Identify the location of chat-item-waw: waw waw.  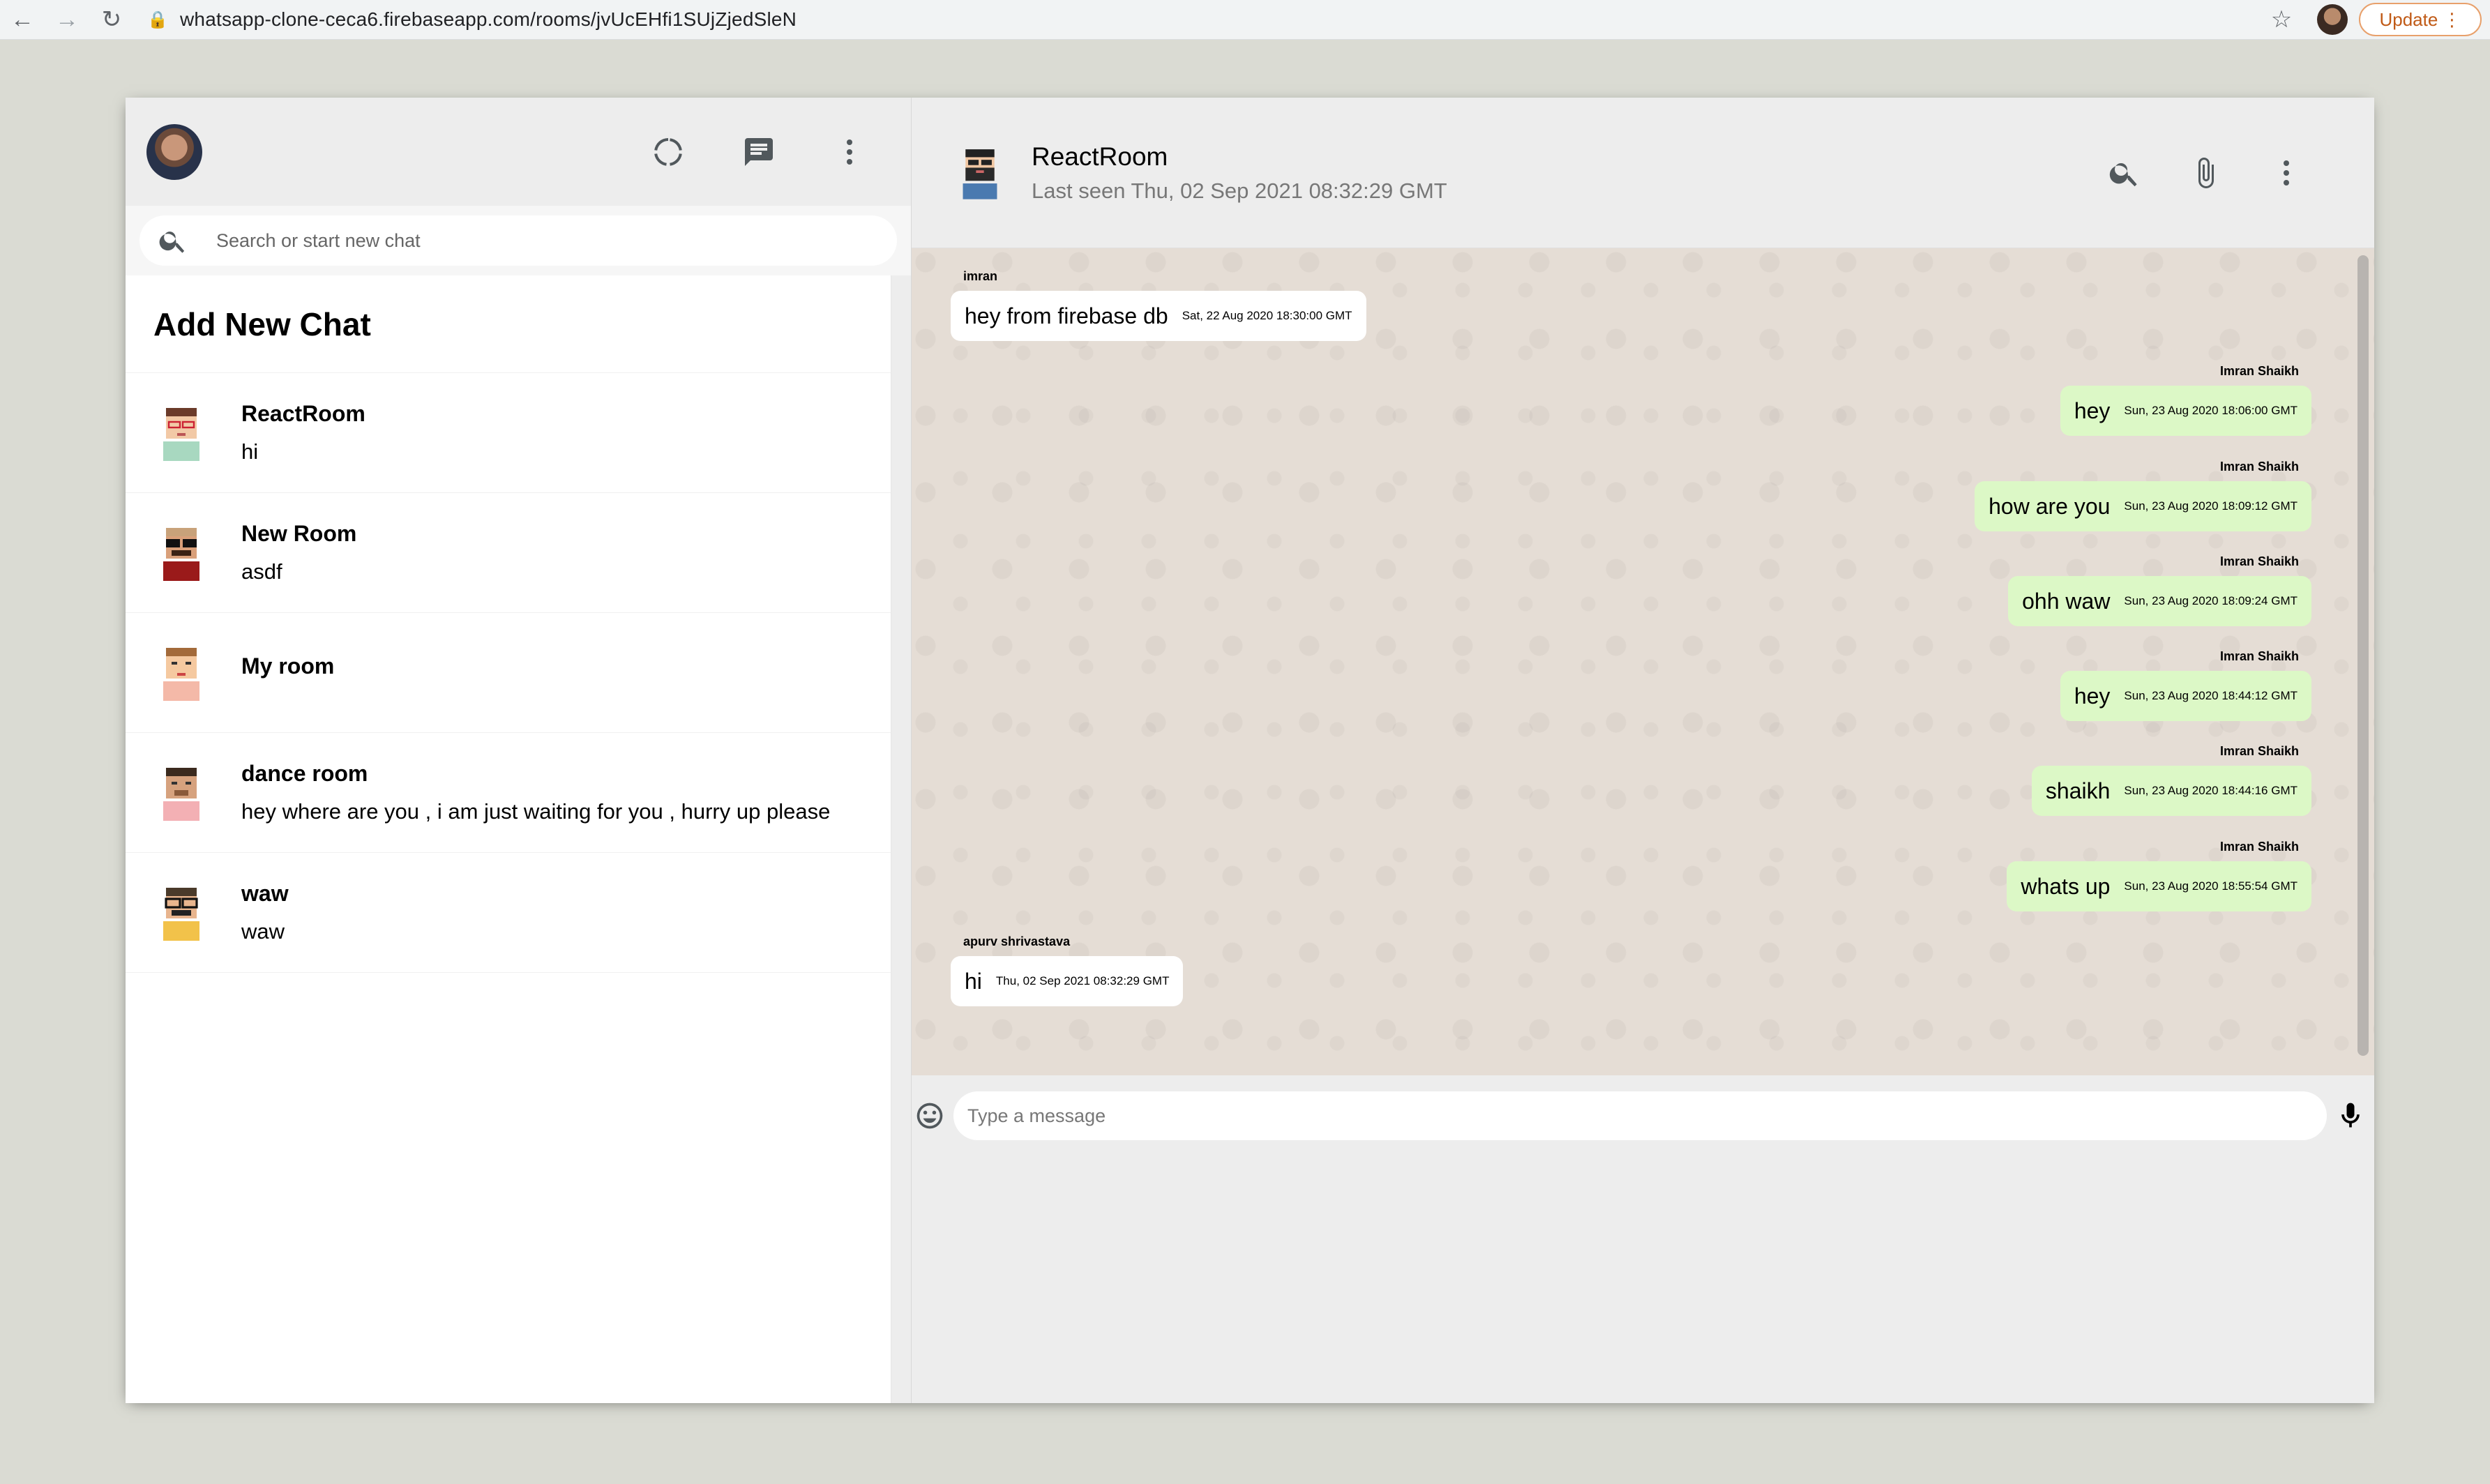
(508, 913).